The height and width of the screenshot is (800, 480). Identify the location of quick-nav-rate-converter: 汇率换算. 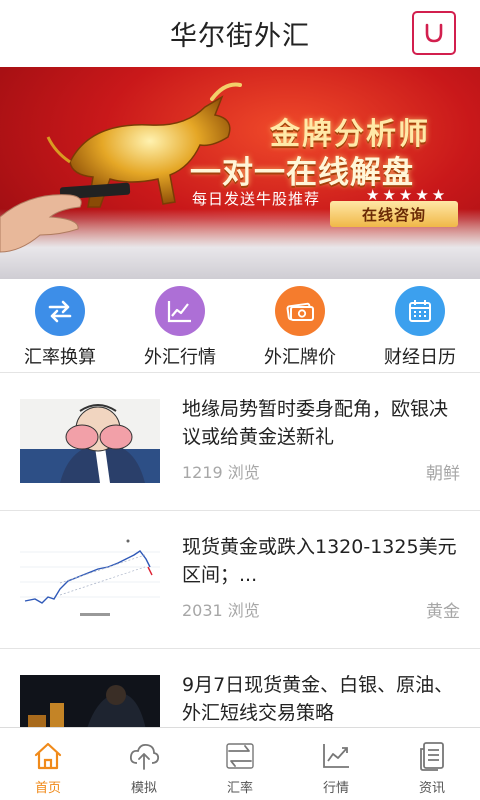
(60, 325).